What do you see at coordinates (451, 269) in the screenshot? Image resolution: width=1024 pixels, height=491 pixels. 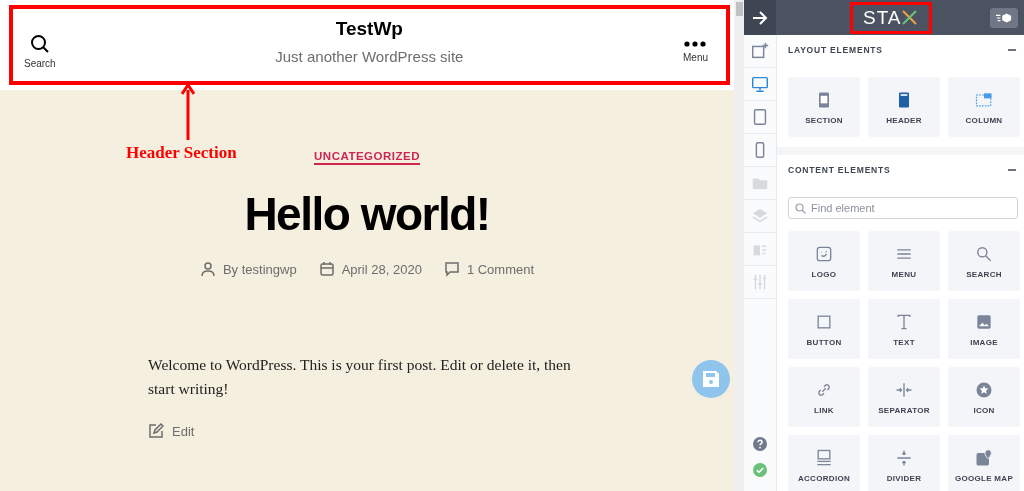 I see `comment-icon` at bounding box center [451, 269].